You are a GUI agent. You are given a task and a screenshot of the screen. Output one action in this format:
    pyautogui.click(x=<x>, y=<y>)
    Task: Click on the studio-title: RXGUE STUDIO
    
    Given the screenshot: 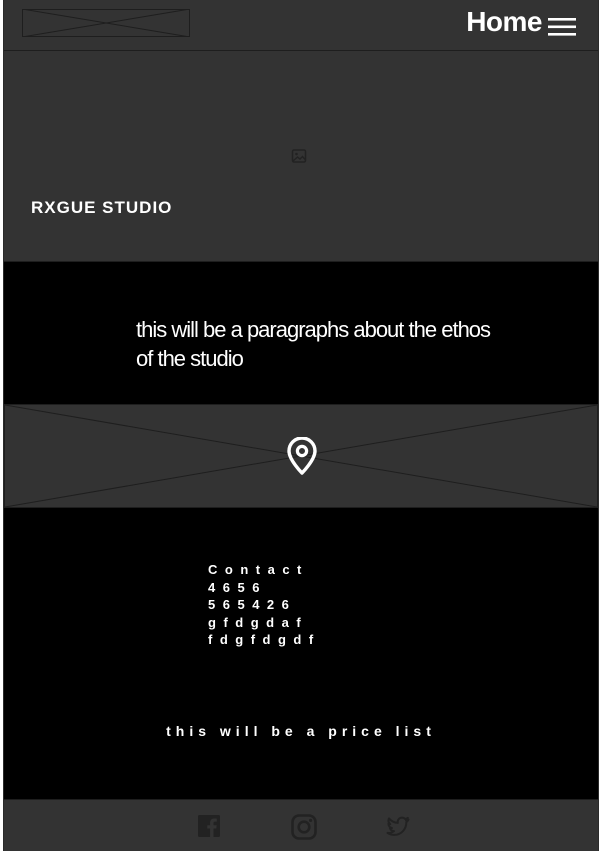 What is the action you would take?
    pyautogui.click(x=102, y=207)
    